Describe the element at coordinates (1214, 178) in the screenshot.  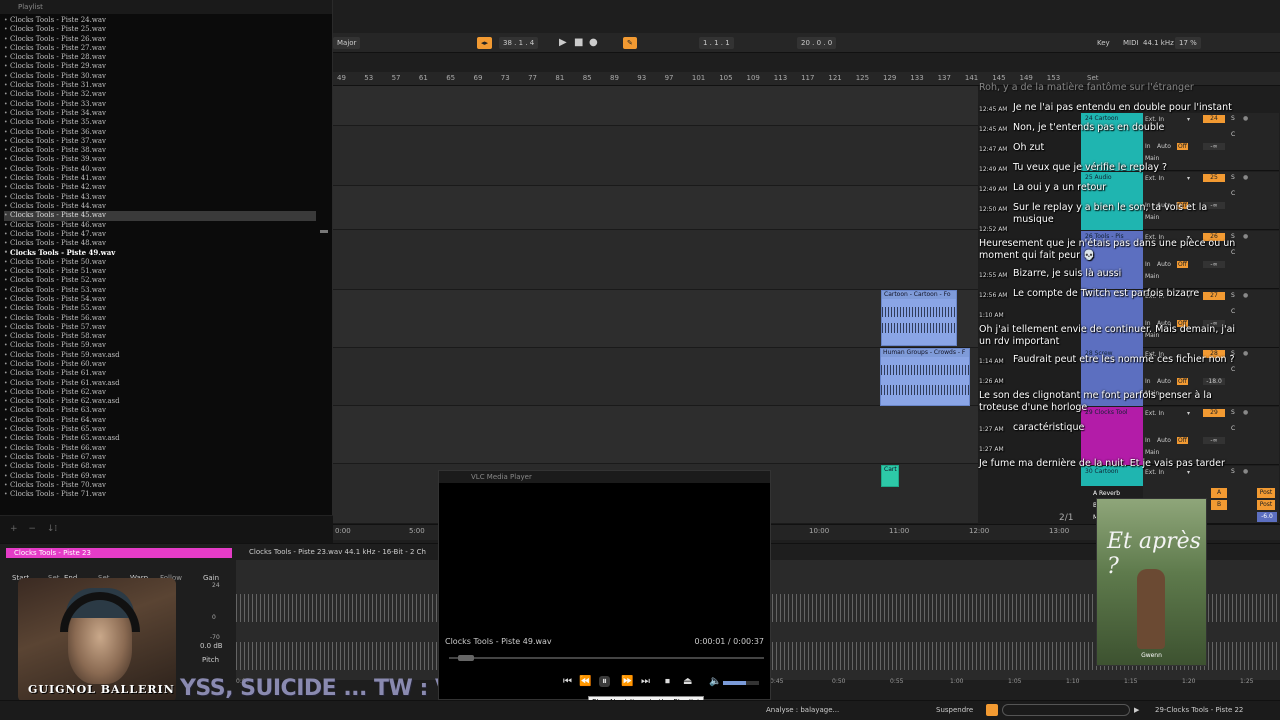
I see `track-number: 25` at that location.